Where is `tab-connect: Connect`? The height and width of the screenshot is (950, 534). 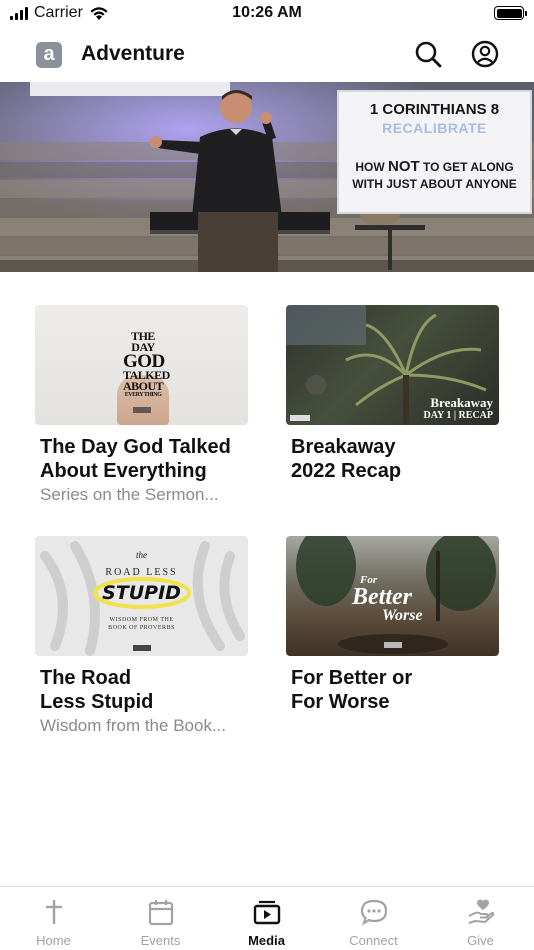
tab-connect: Connect is located at coordinates (373, 918).